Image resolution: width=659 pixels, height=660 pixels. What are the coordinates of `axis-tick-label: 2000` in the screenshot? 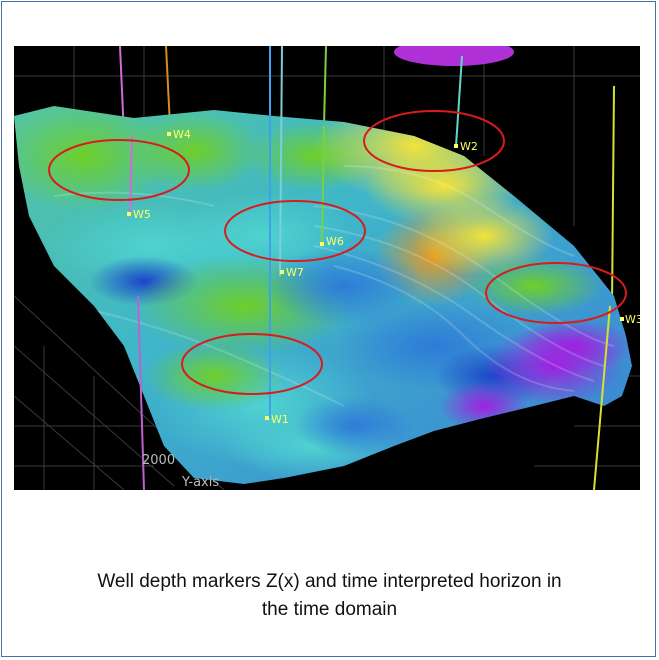 It's located at (158, 460).